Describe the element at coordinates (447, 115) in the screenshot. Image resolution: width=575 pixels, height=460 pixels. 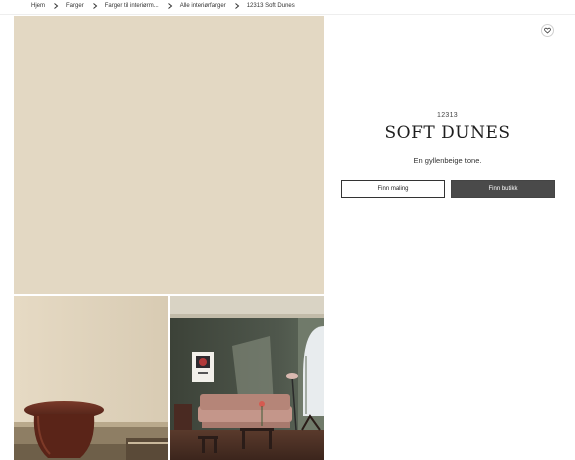
I see `color-code: 12313` at that location.